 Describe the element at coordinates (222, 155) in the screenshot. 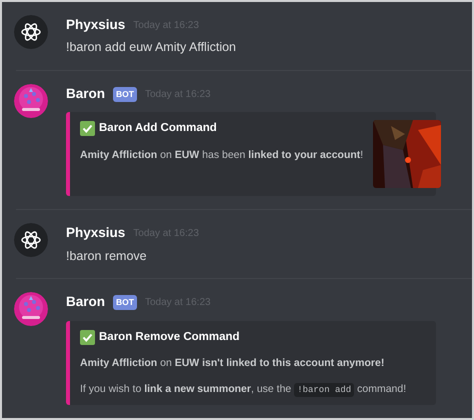

I see `embed-text: Amity Affliction on EUW has been linked to your account!` at that location.